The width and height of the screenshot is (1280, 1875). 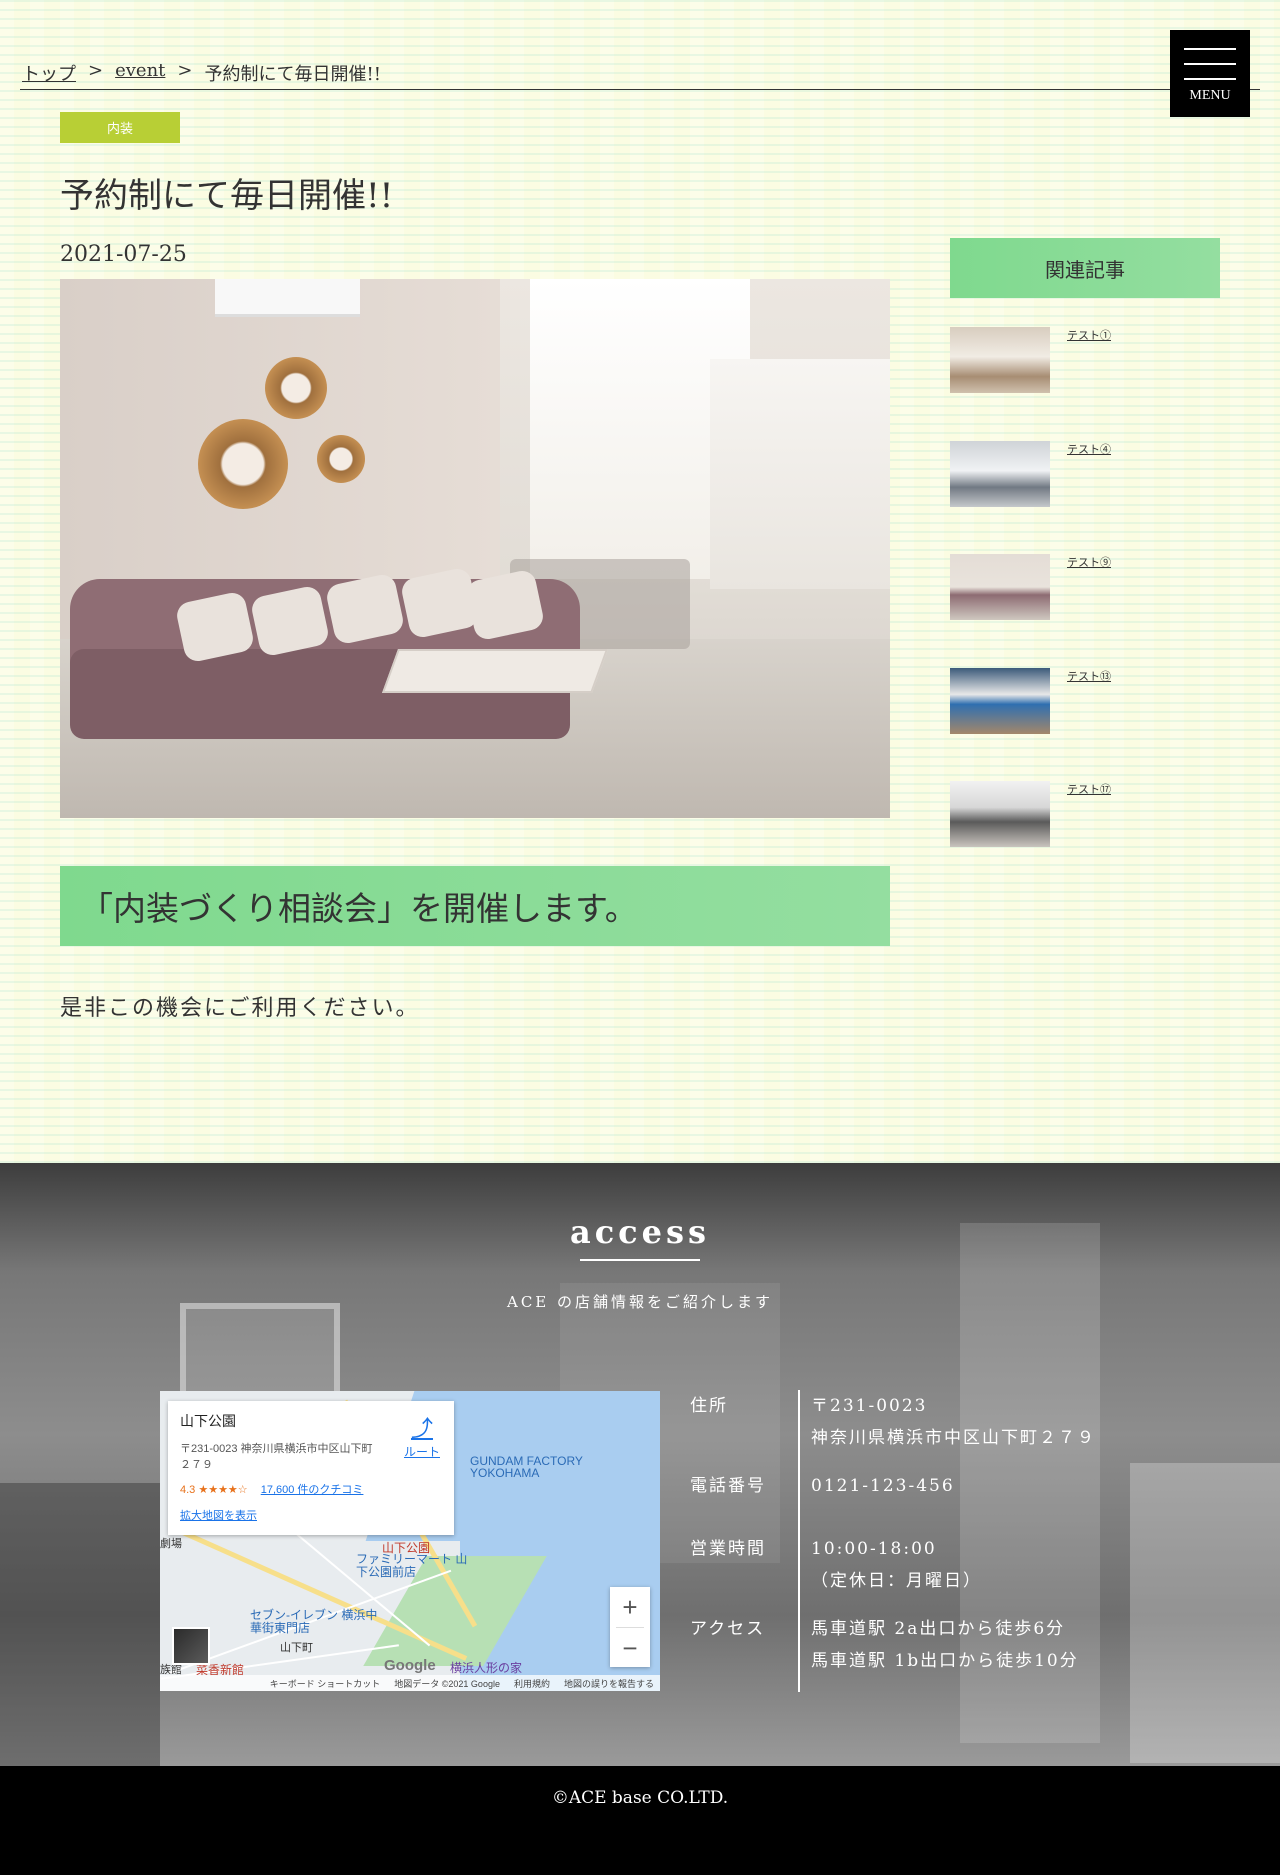 What do you see at coordinates (630, 1607) in the screenshot?
I see `map-zoom-in-button: +` at bounding box center [630, 1607].